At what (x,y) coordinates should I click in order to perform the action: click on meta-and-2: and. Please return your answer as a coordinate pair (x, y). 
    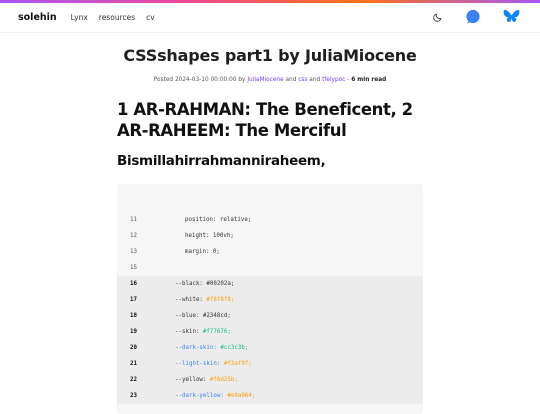
    Looking at the image, I should click on (315, 80).